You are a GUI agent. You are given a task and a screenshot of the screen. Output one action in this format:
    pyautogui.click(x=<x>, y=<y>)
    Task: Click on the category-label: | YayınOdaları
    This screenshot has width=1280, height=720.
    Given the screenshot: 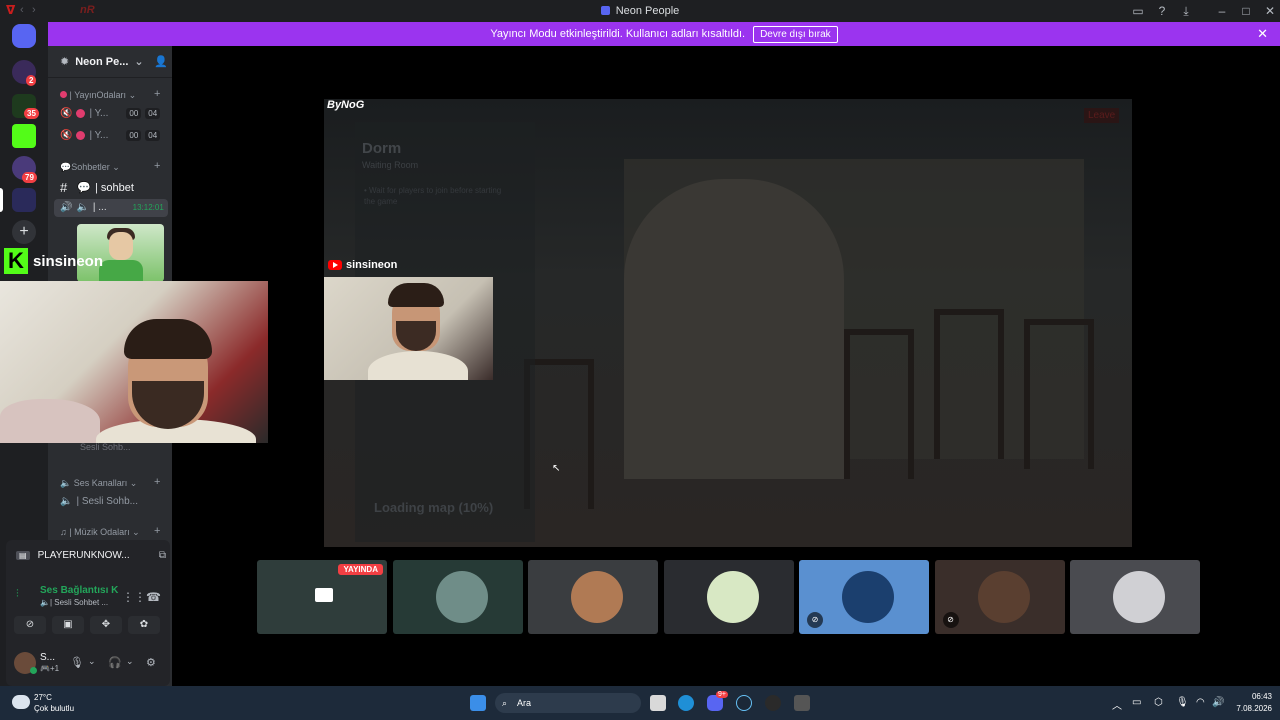 What is the action you would take?
    pyautogui.click(x=98, y=95)
    